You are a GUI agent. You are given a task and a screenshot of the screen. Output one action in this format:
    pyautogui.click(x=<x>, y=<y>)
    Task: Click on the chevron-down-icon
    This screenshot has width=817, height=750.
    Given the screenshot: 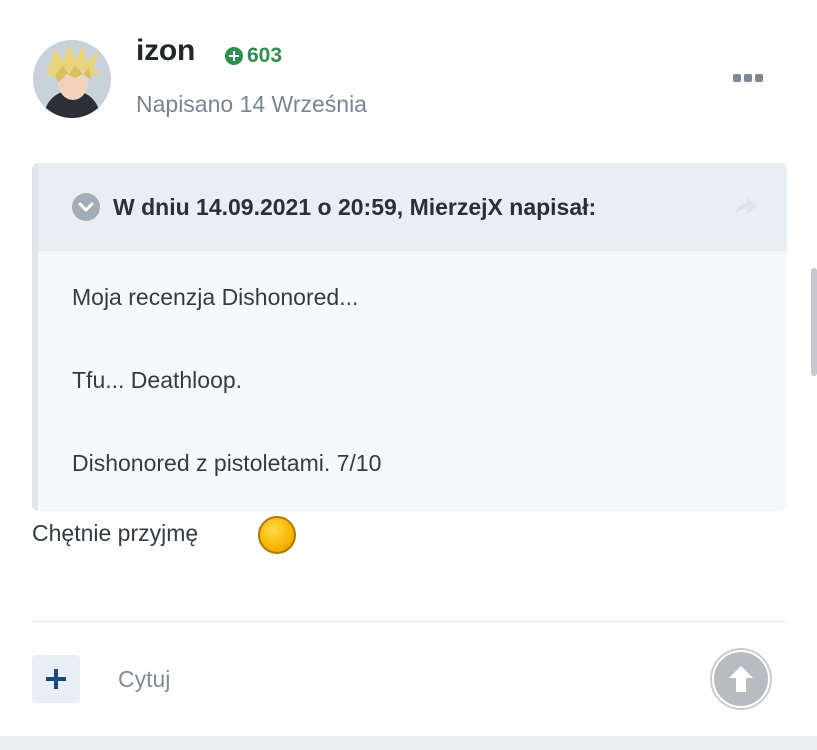 What is the action you would take?
    pyautogui.click(x=86, y=207)
    